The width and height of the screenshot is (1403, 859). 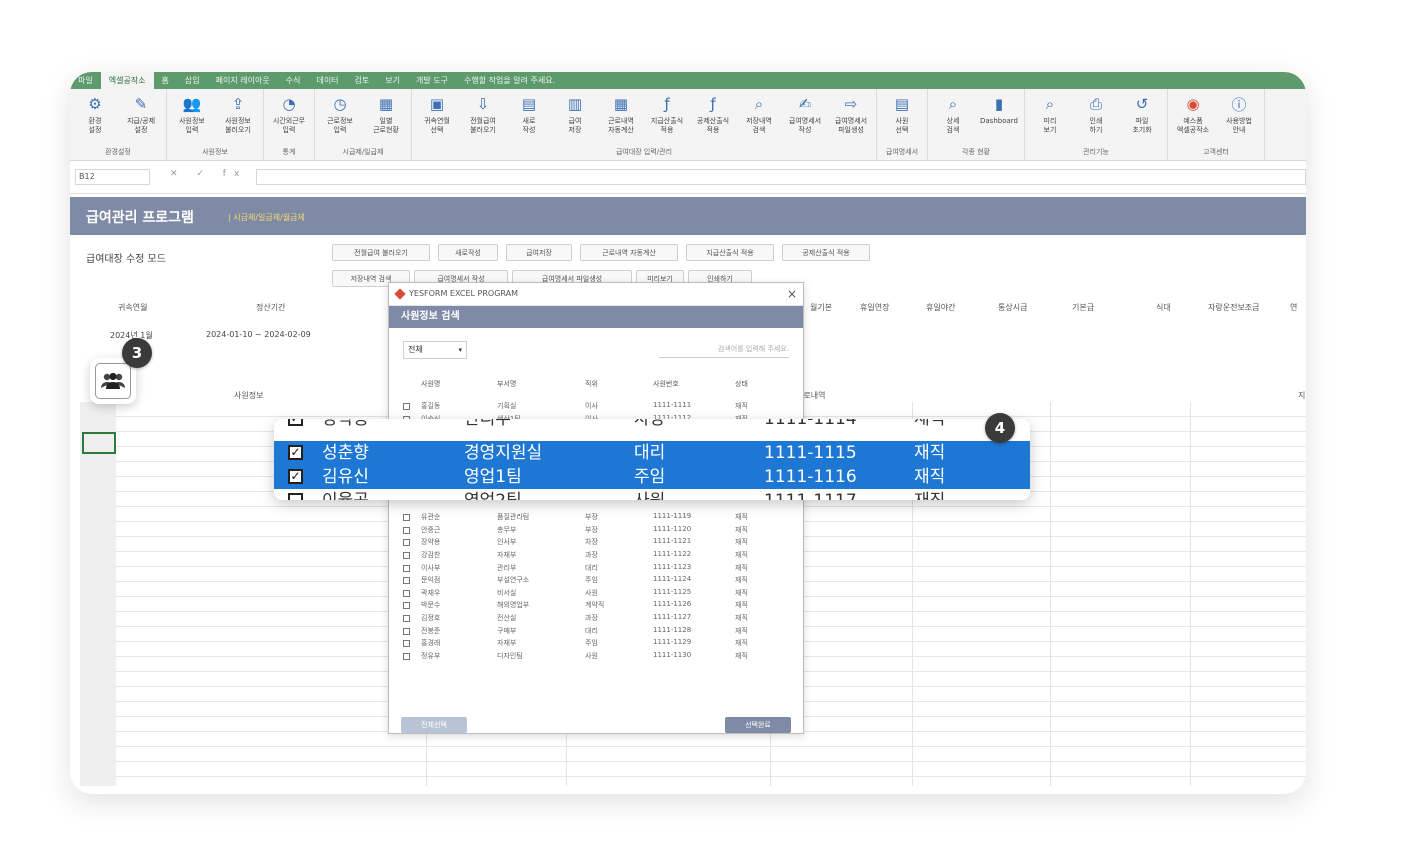 I want to click on toolbar-button: 지급산출식 적용, so click(x=730, y=252).